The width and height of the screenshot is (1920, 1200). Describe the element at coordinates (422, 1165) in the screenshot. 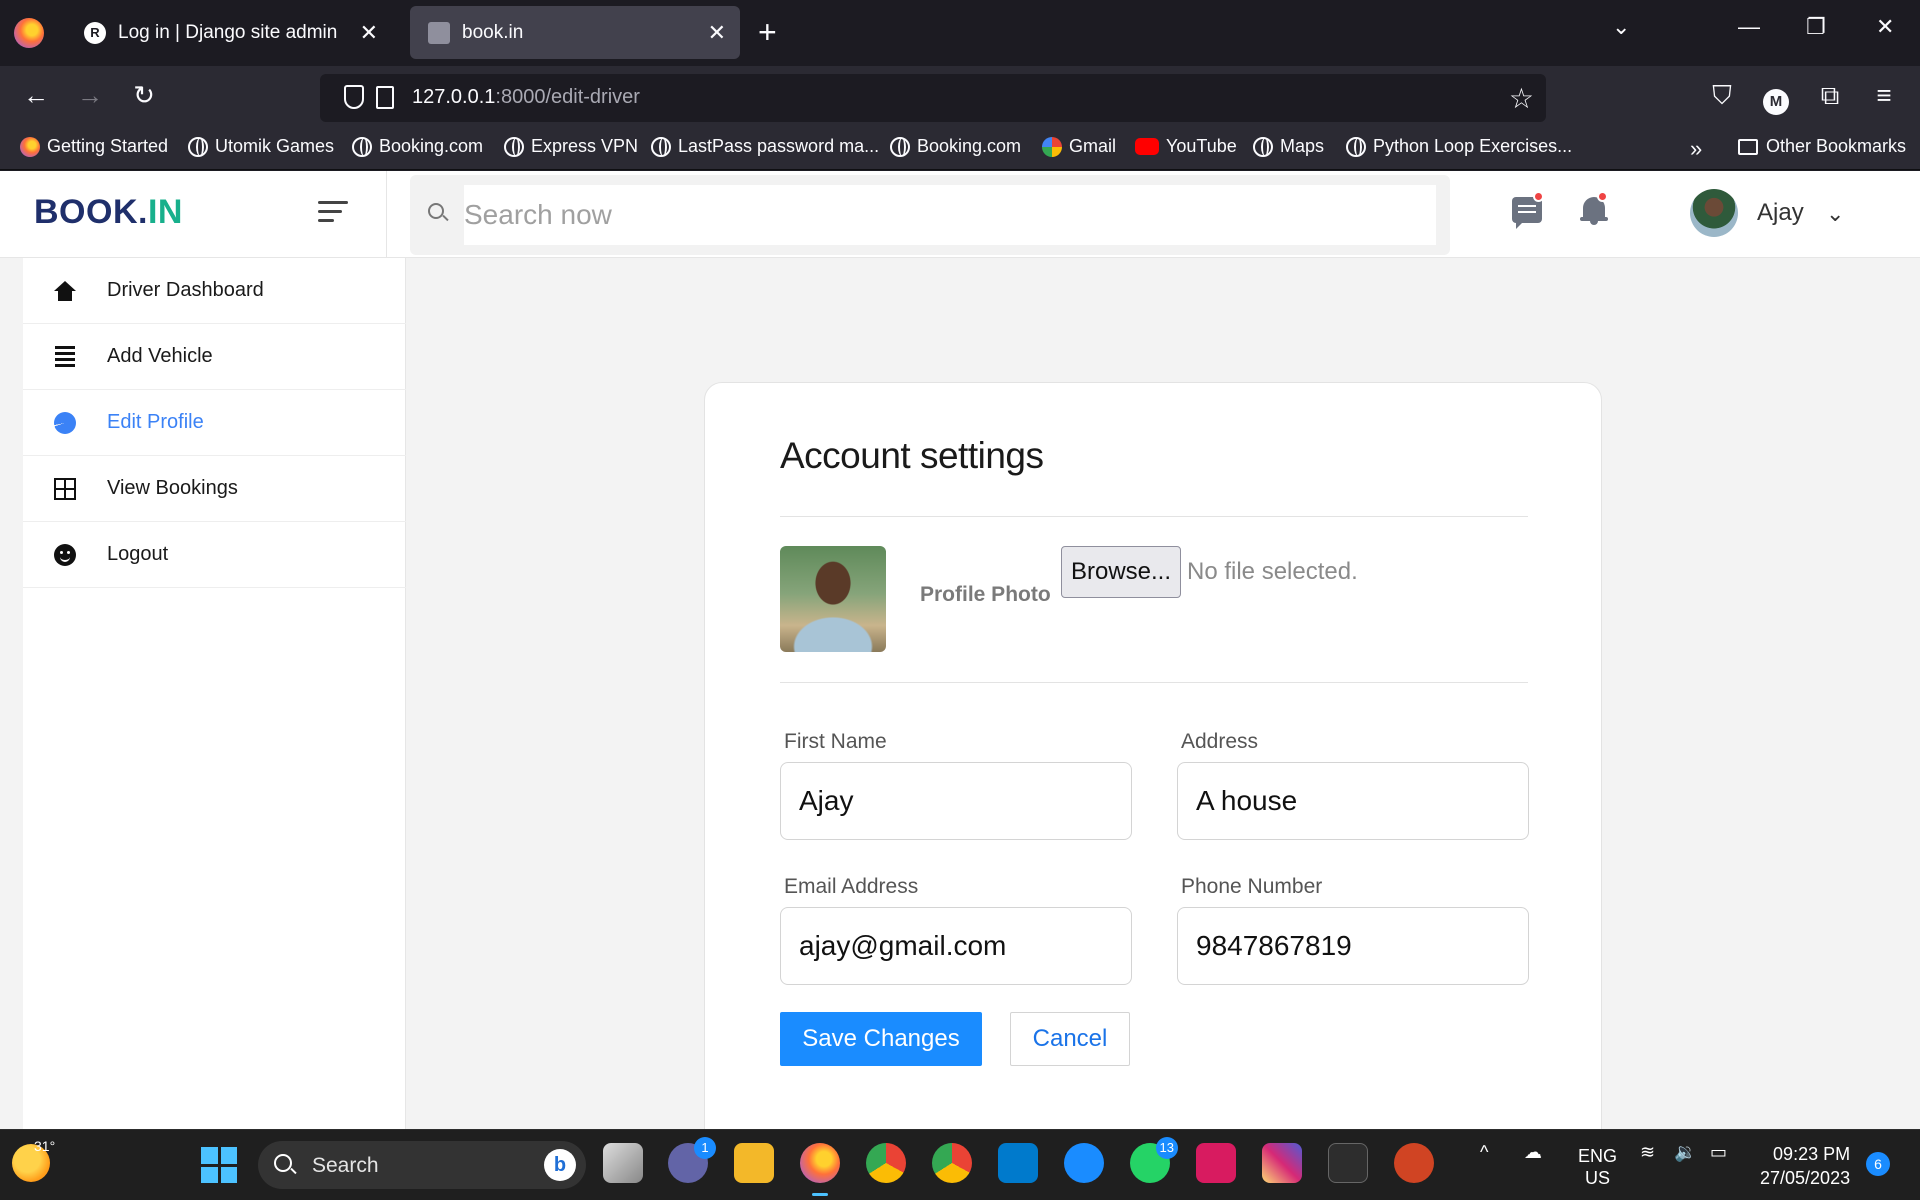

I see `taskbar-search: Search b` at that location.